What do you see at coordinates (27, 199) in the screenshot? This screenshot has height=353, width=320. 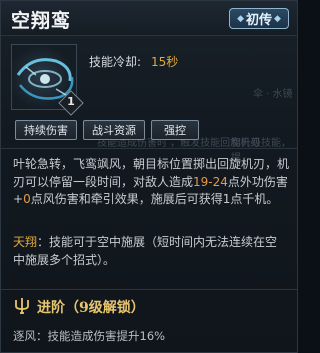 I see `wind-damage-value: 0` at bounding box center [27, 199].